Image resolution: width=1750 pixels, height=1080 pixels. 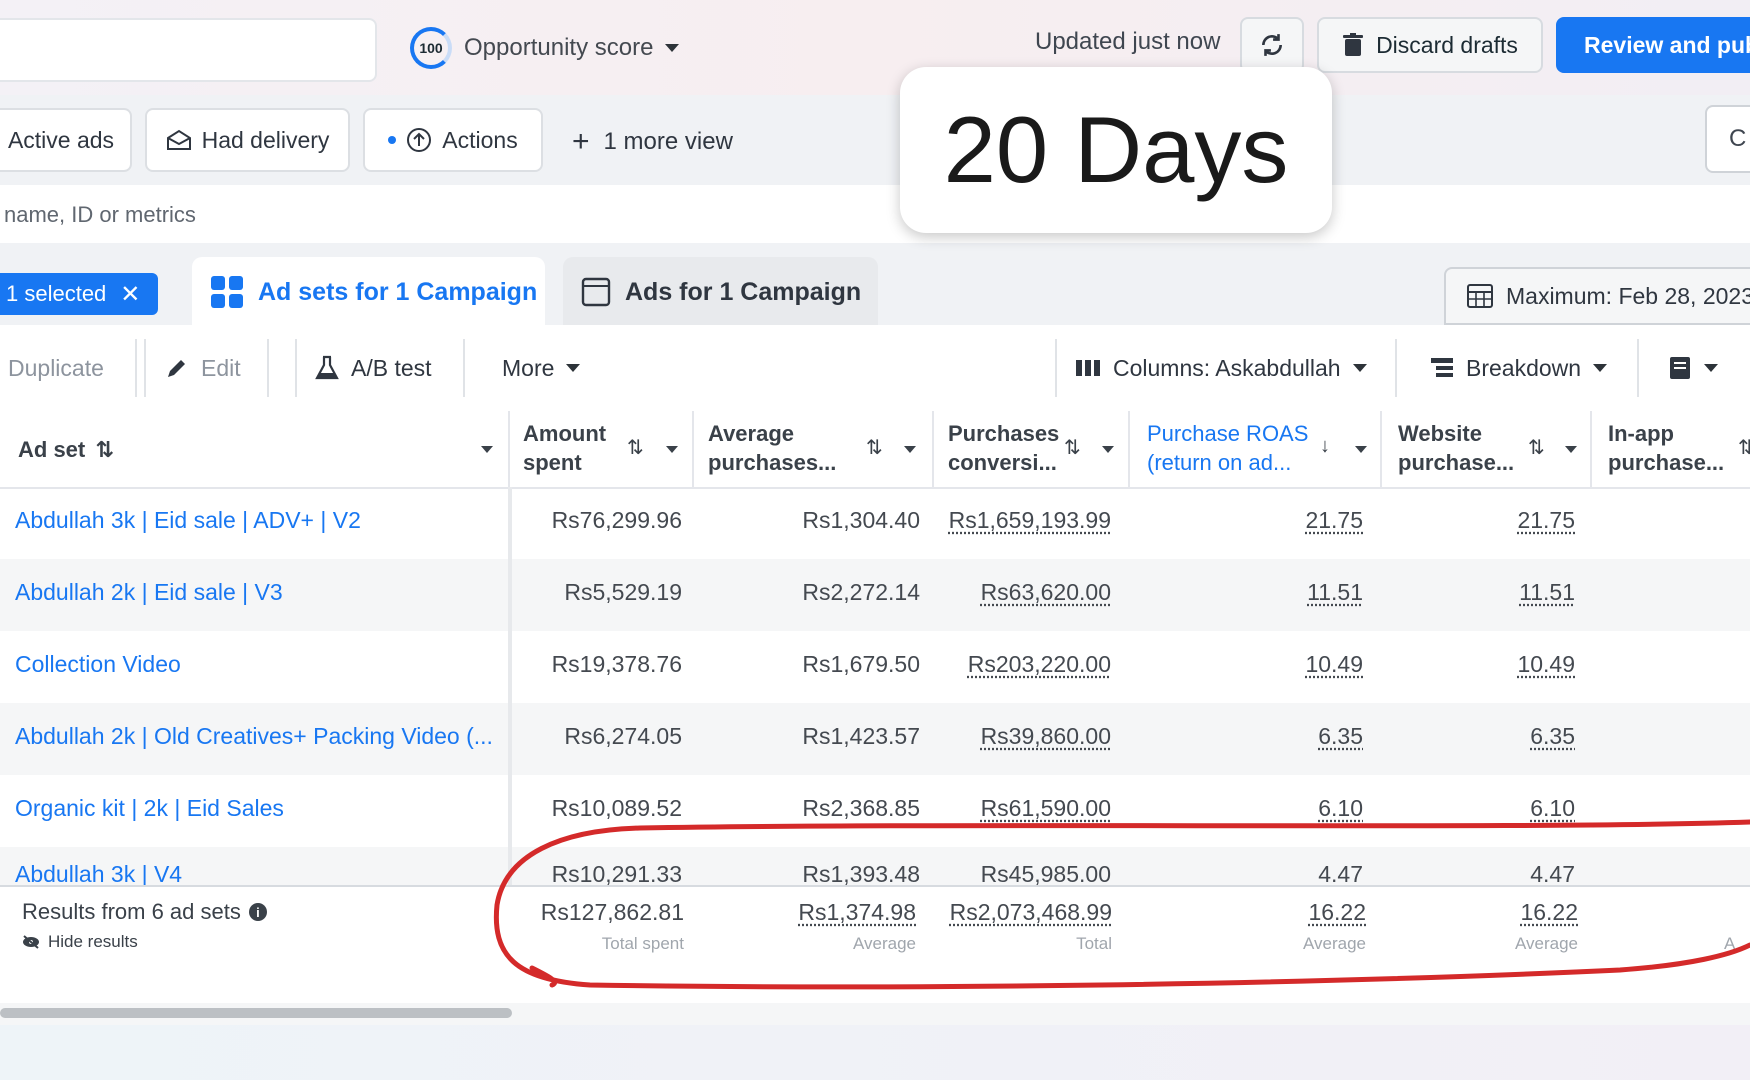 I want to click on columns-dropdown: Columns: Askabdullah, so click(x=1221, y=368).